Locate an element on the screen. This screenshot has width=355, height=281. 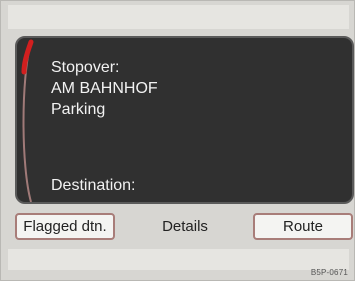
flagged-destination-button: Flagged dtn. is located at coordinates (65, 226).